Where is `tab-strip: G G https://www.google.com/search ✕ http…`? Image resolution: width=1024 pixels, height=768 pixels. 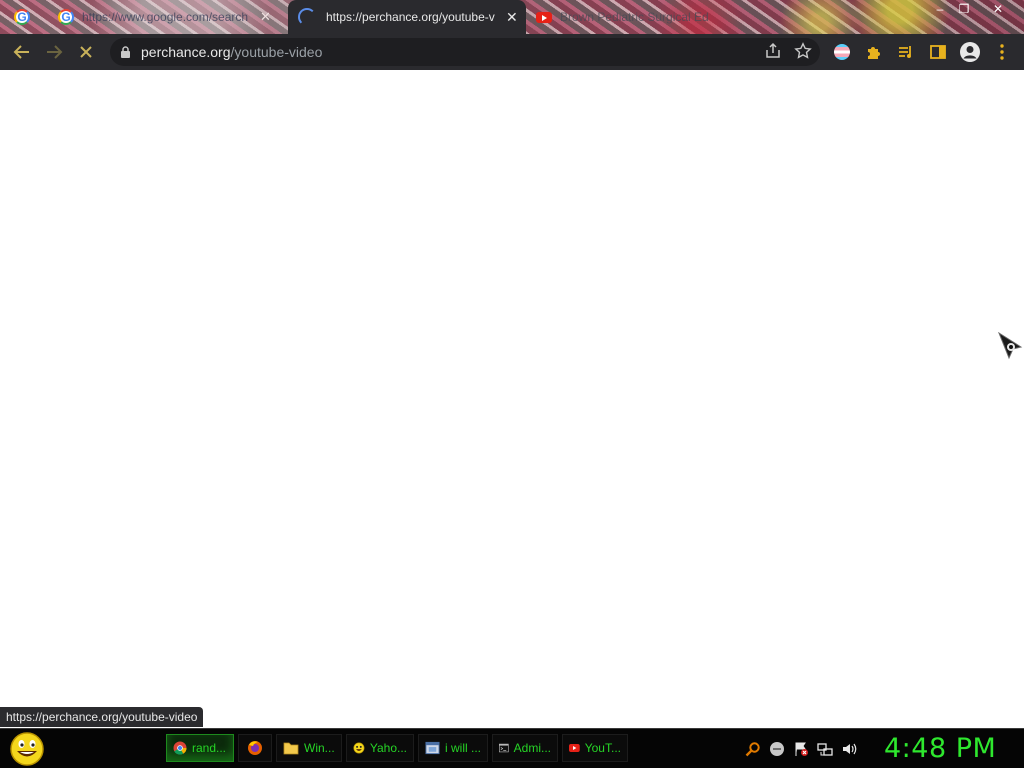 tab-strip: G G https://www.google.com/search ✕ http… is located at coordinates (512, 17).